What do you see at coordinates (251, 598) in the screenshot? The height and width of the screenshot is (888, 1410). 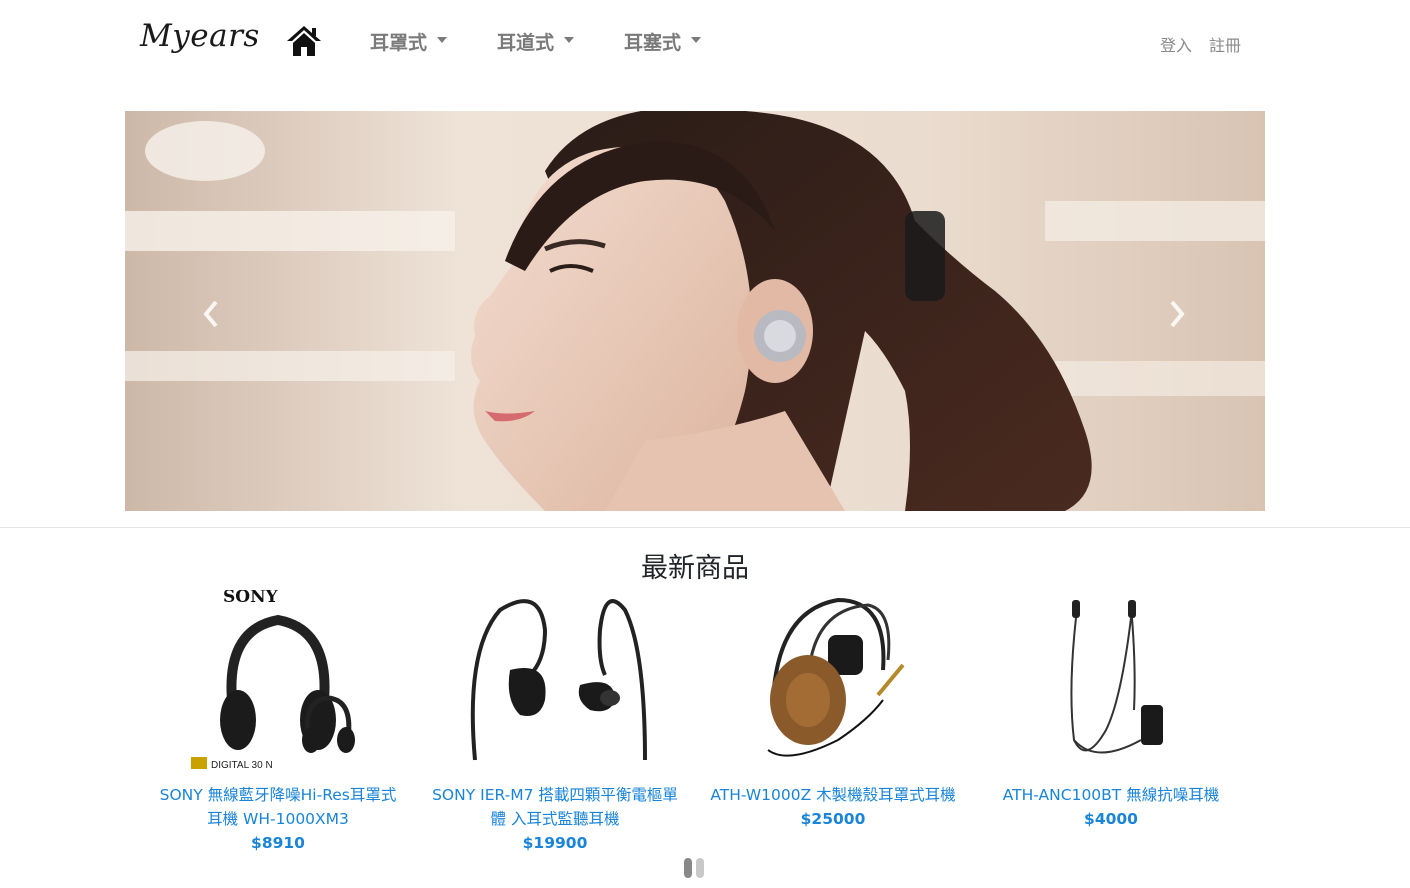 I see `svg-text: SONY` at bounding box center [251, 598].